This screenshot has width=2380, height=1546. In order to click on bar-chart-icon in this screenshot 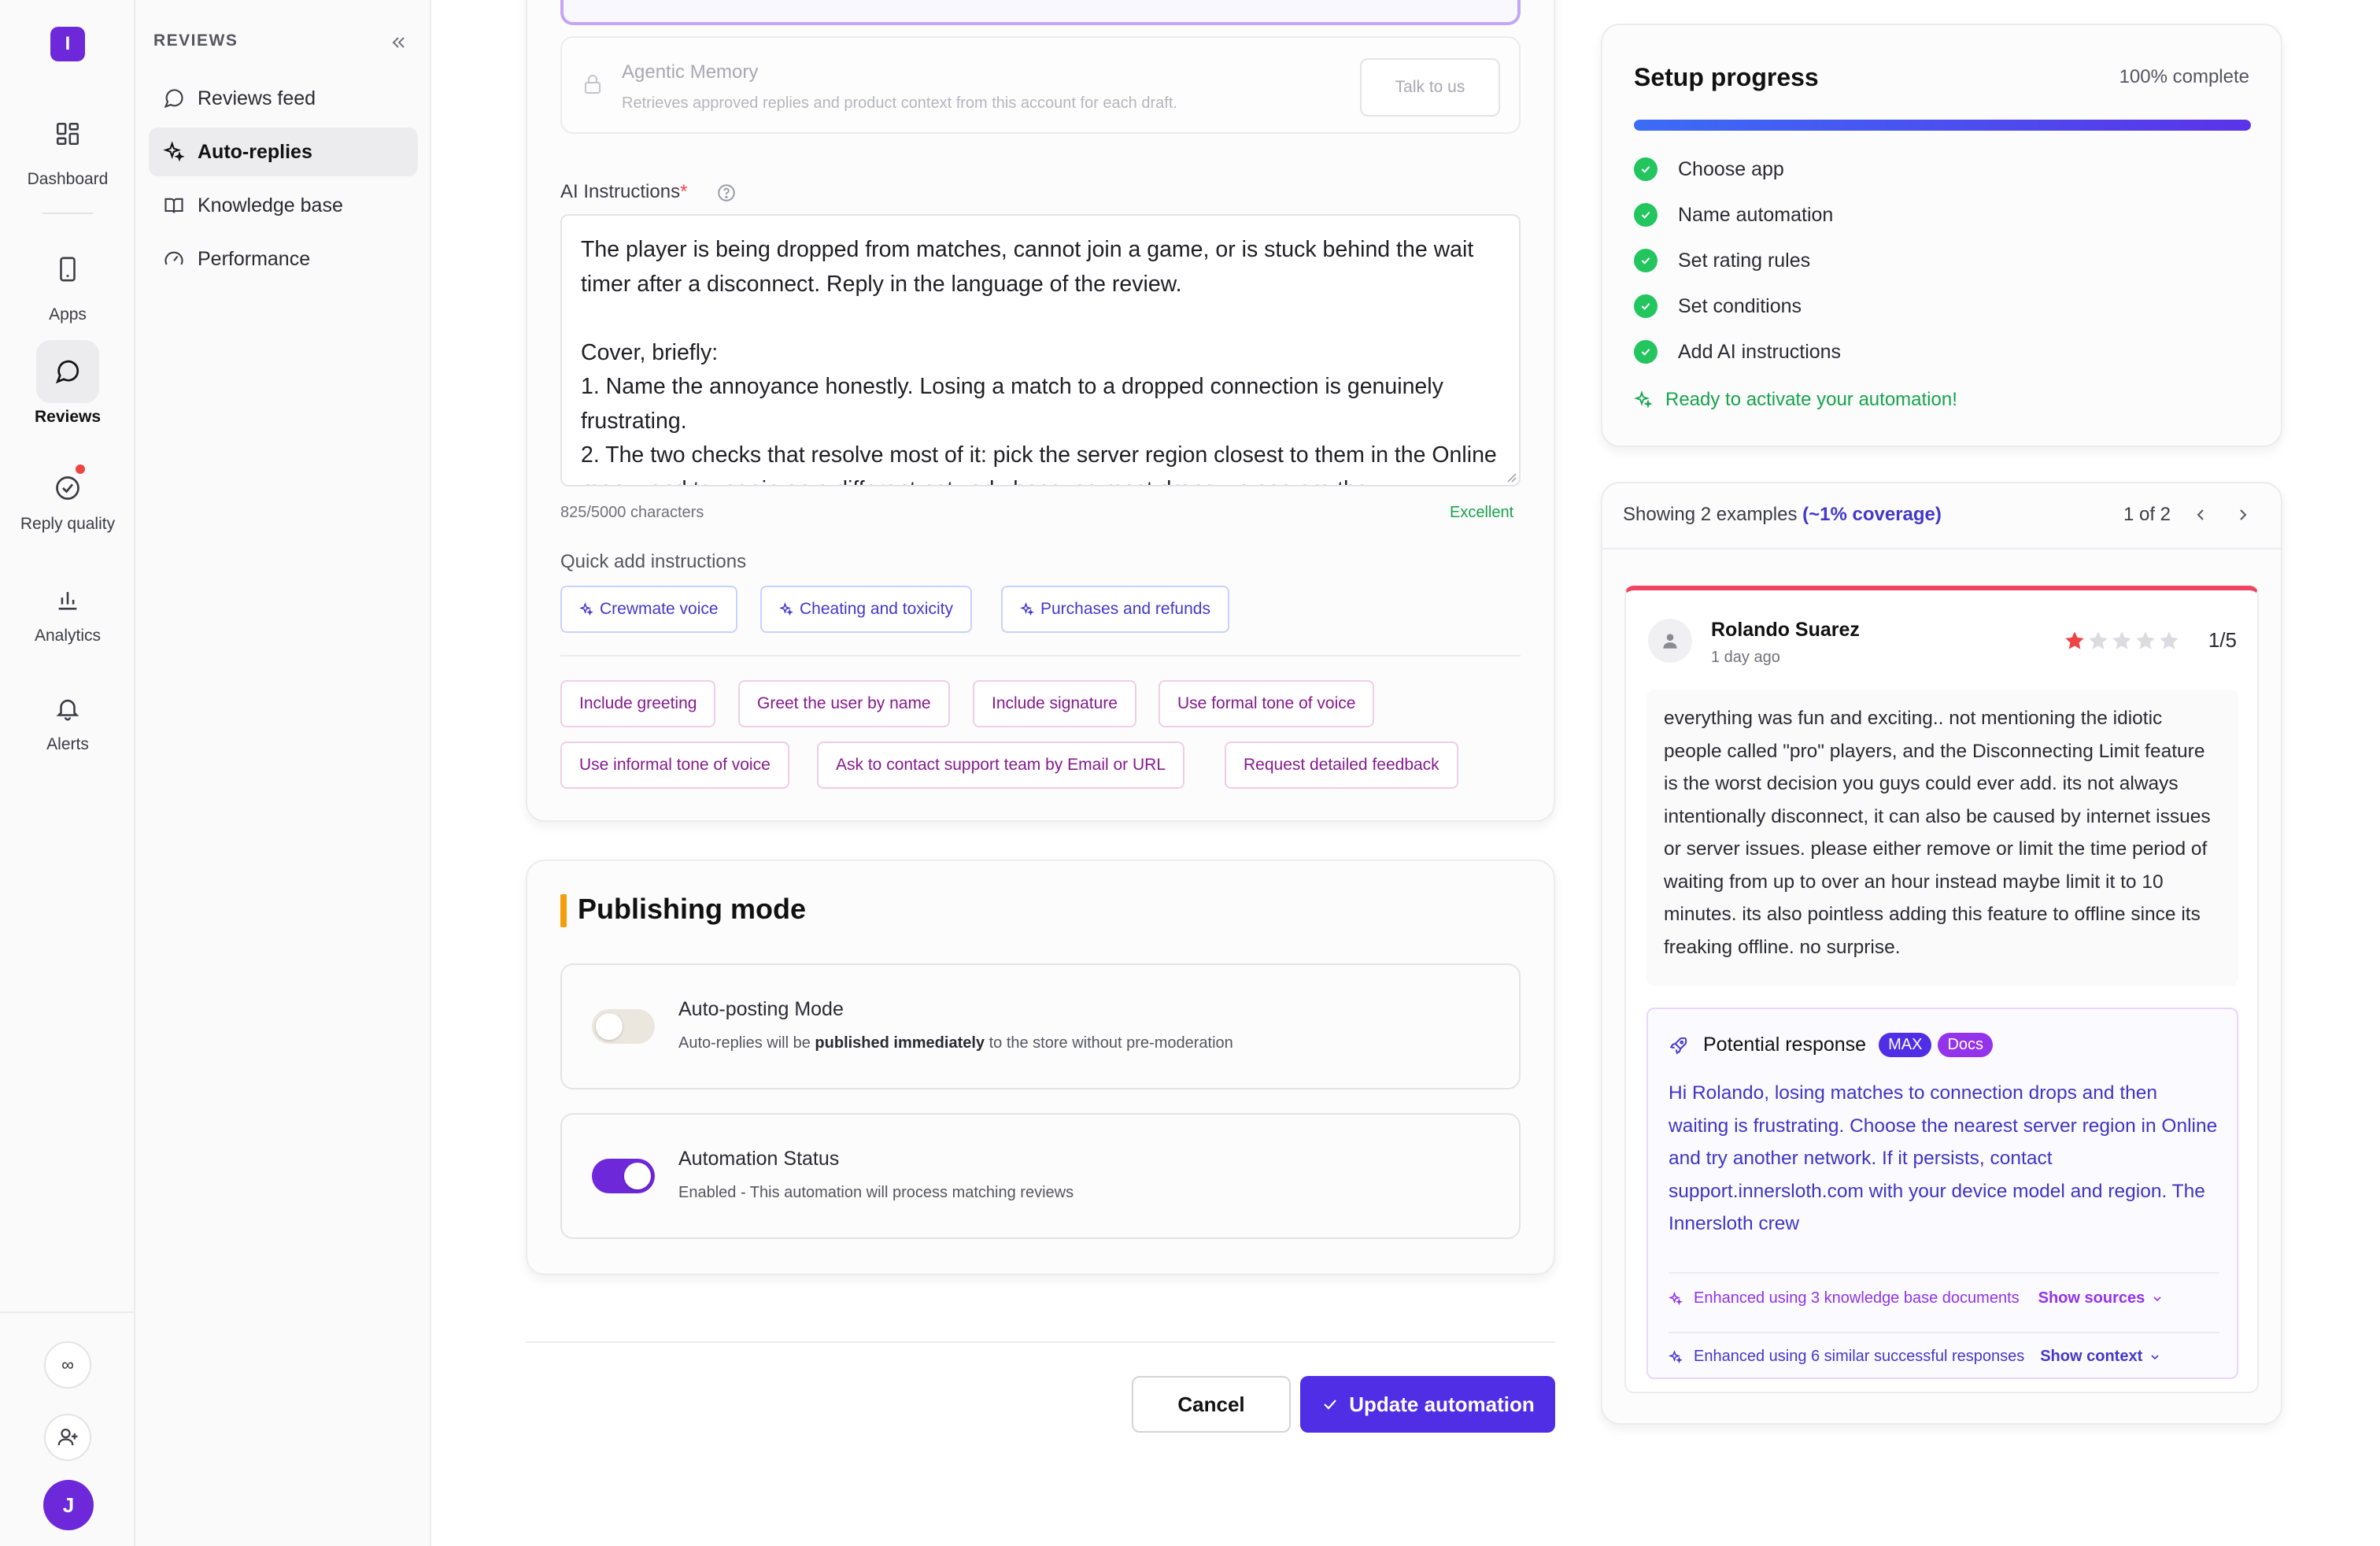, I will do `click(67, 599)`.